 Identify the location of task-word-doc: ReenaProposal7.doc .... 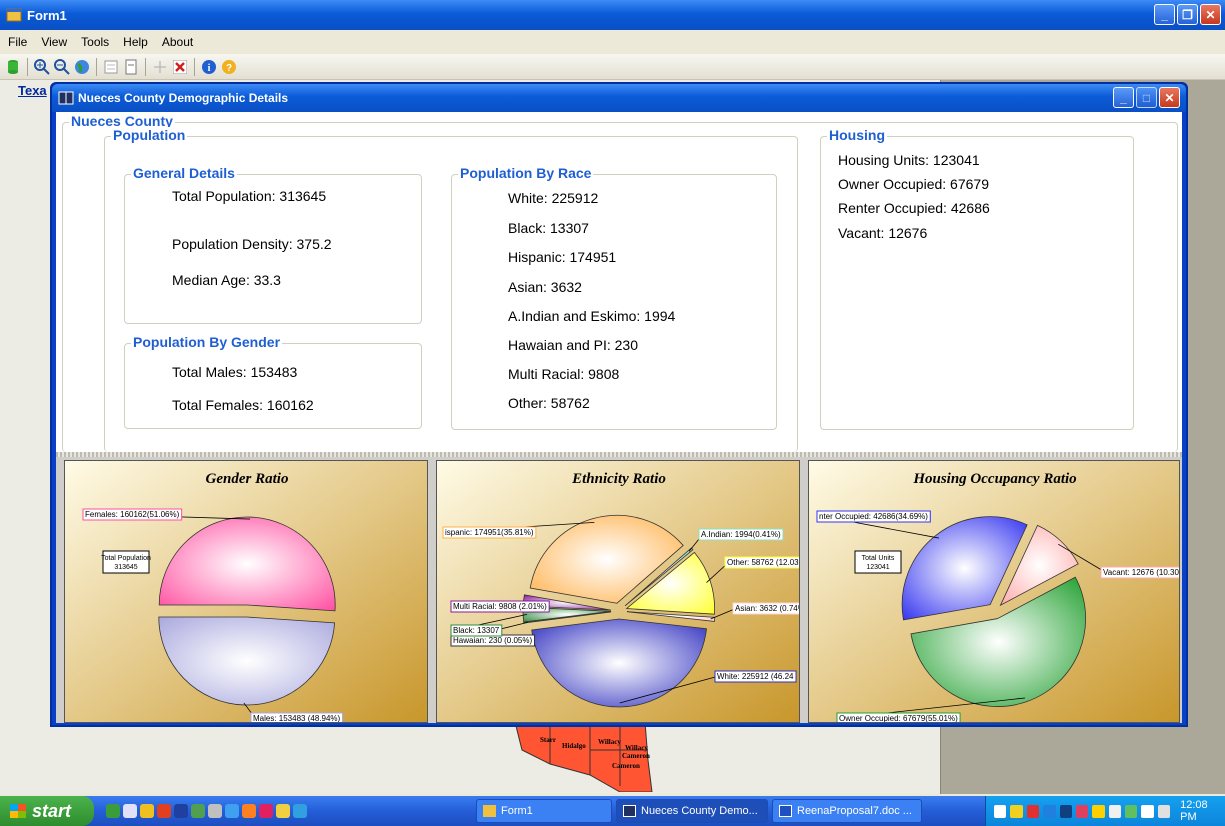
(847, 811).